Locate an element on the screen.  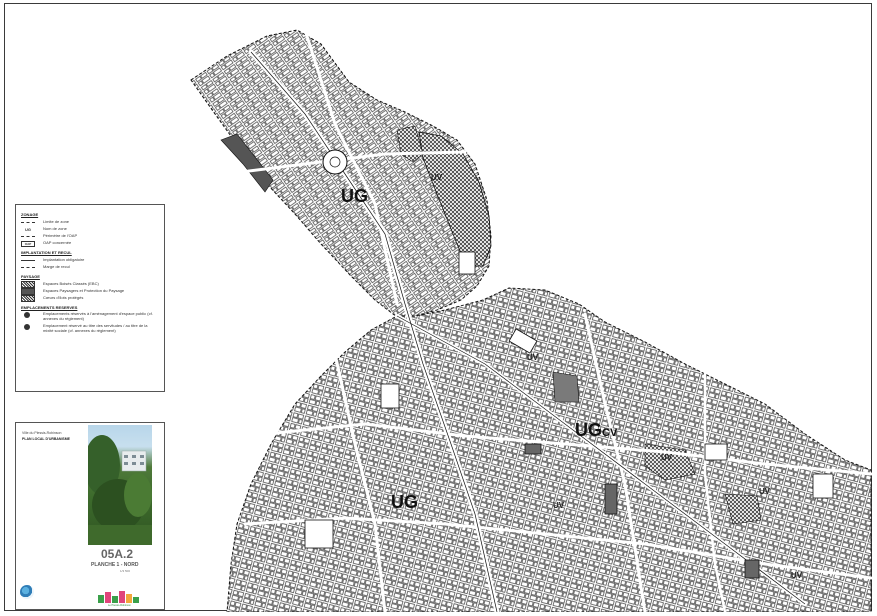
legend-section-title: ZONAGE is located at coordinates (30, 214).